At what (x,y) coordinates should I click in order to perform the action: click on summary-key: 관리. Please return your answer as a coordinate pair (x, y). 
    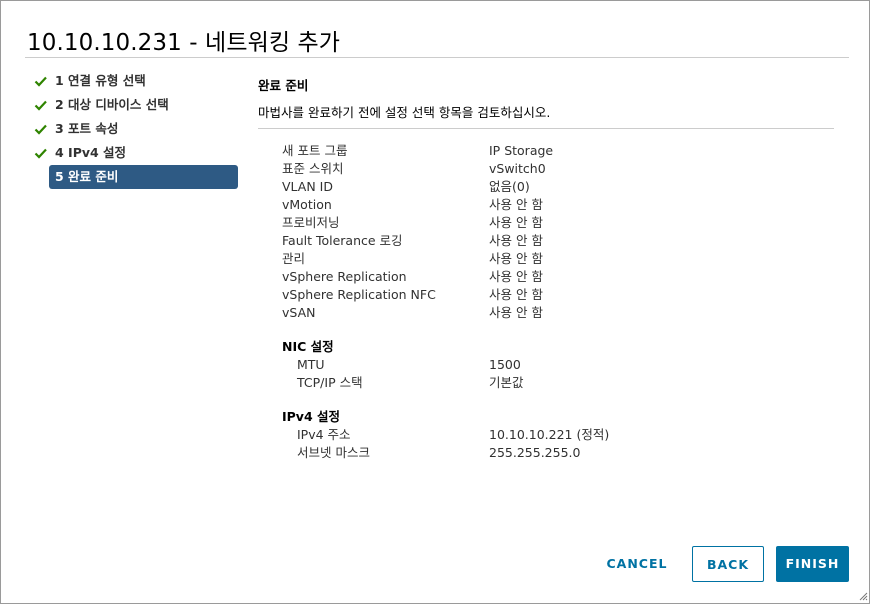
    Looking at the image, I should click on (294, 258).